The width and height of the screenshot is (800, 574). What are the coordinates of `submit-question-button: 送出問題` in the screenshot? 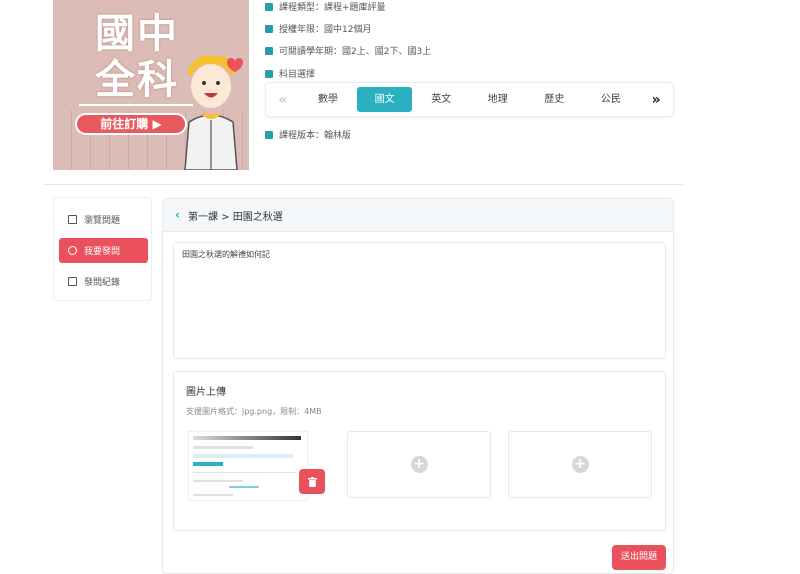 It's located at (639, 557).